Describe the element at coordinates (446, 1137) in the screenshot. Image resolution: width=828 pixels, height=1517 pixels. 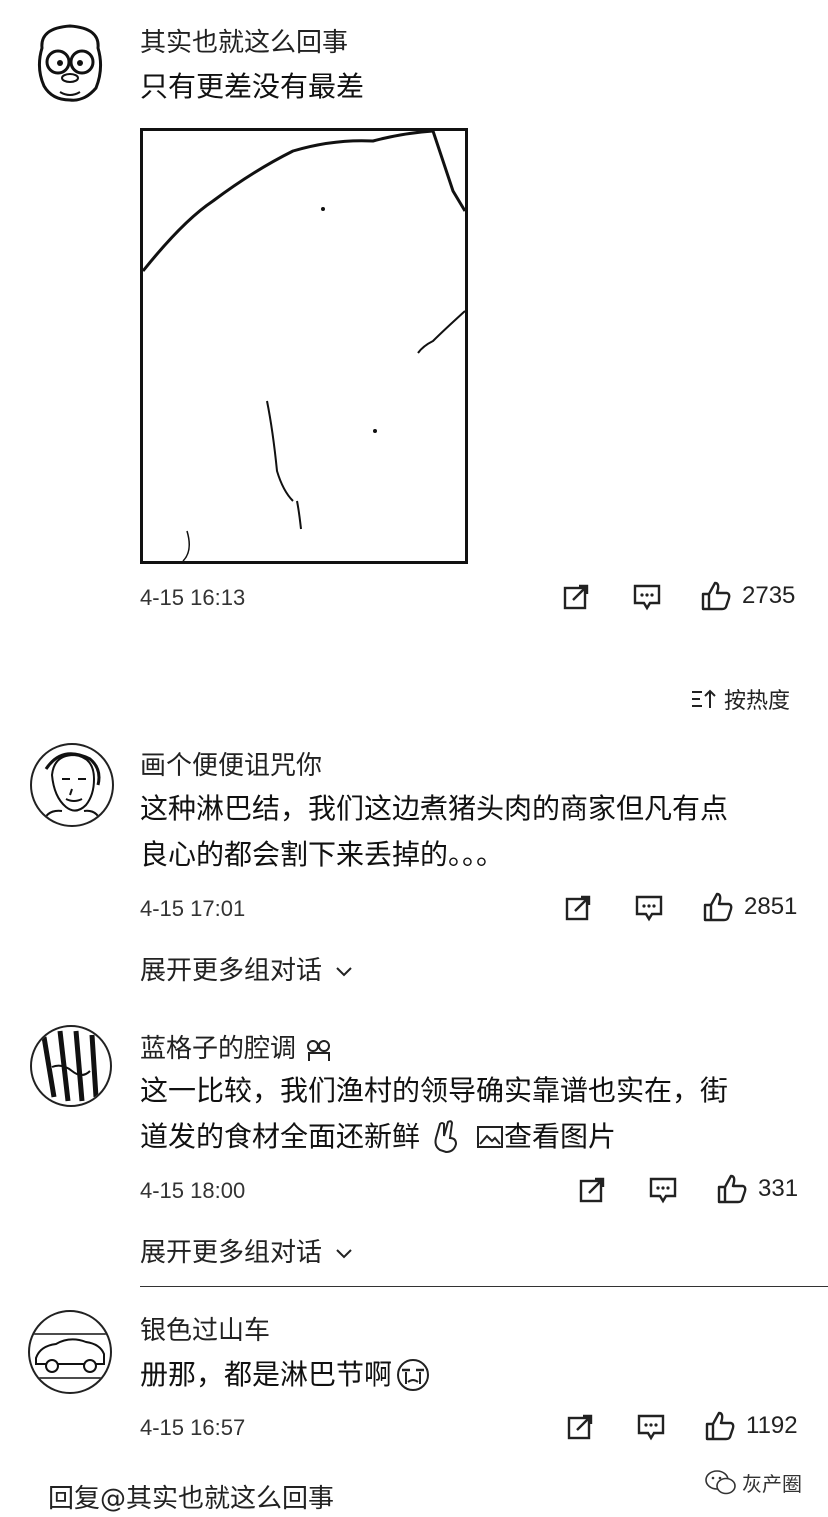
I see `peace-hand-emoji-icon` at that location.